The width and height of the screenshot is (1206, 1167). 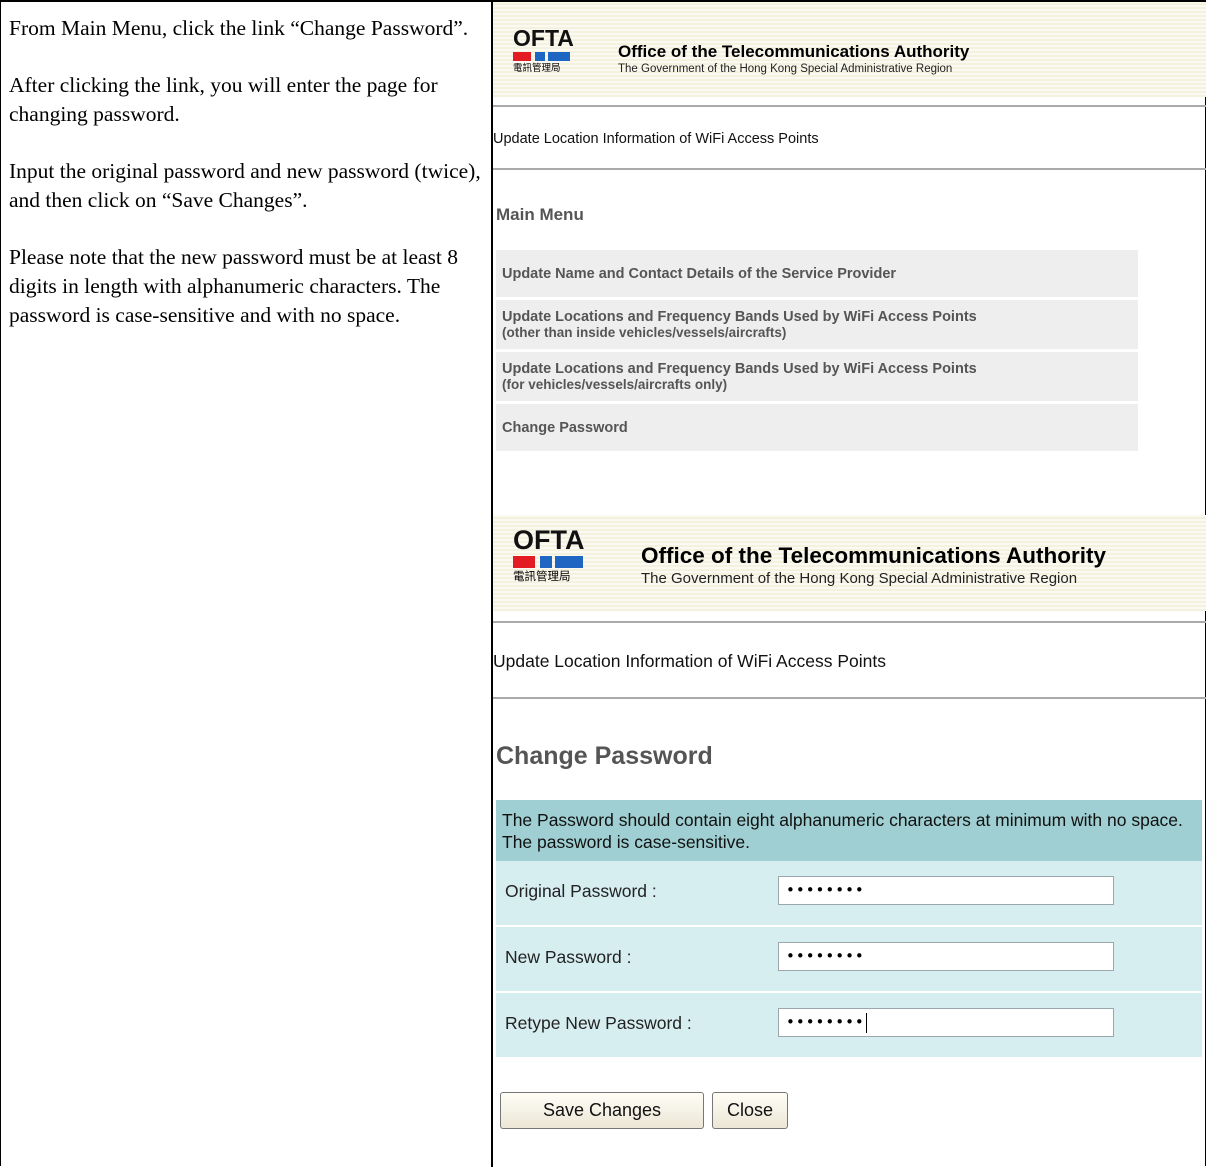 What do you see at coordinates (540, 214) in the screenshot?
I see `main-menu-title: Main Menu` at bounding box center [540, 214].